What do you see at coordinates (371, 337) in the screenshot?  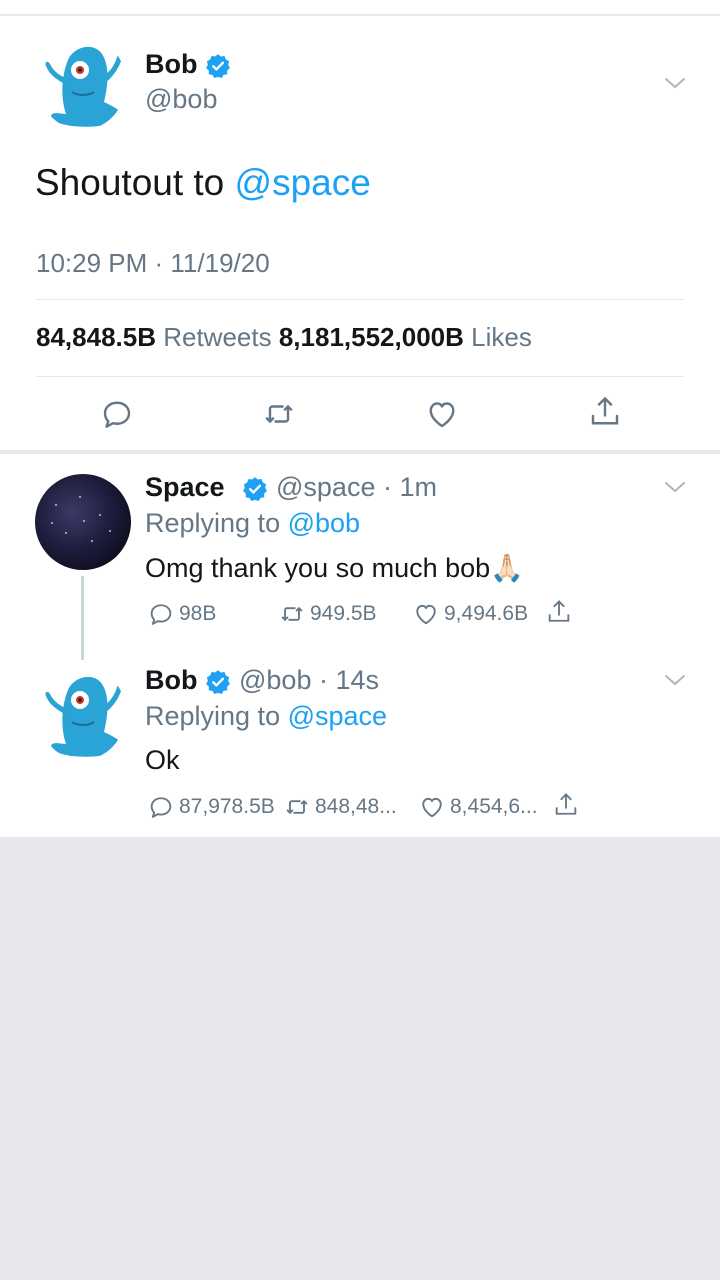 I see `likes-count: 8,181,552,000B` at bounding box center [371, 337].